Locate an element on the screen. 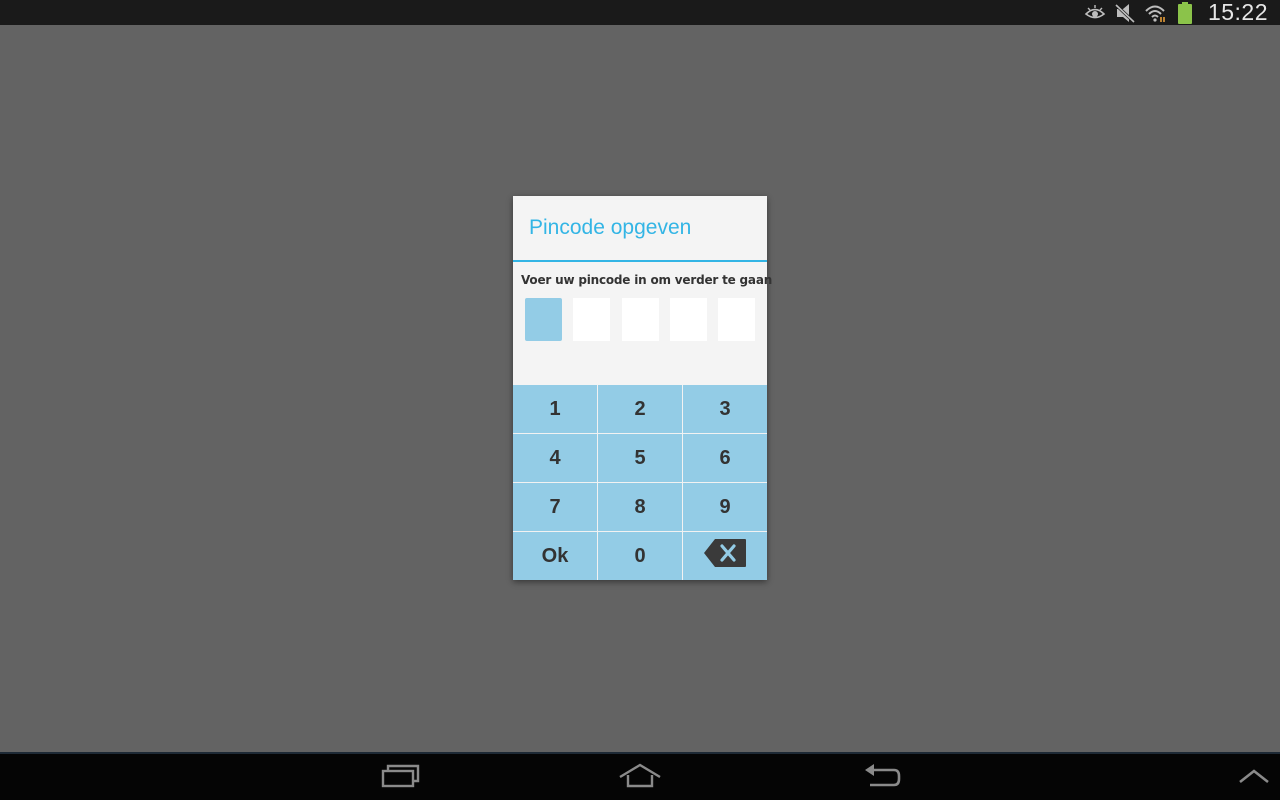 The image size is (1280, 800). menu-up-icon is located at coordinates (1254, 778).